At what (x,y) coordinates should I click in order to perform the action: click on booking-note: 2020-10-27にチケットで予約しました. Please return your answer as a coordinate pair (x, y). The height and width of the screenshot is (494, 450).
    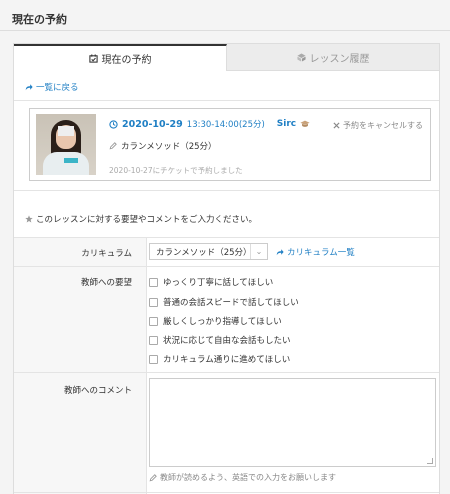
    Looking at the image, I should click on (176, 170).